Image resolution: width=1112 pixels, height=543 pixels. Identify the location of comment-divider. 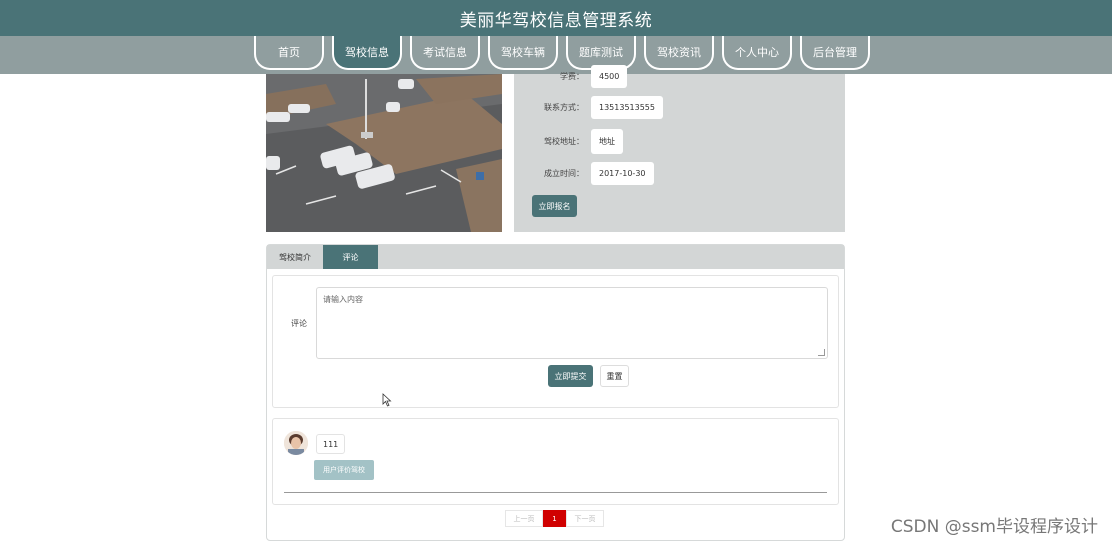
(555, 492).